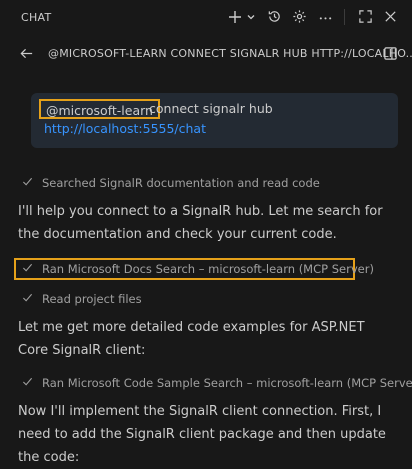 This screenshot has width=412, height=469. What do you see at coordinates (235, 17) in the screenshot?
I see `plus-icon` at bounding box center [235, 17].